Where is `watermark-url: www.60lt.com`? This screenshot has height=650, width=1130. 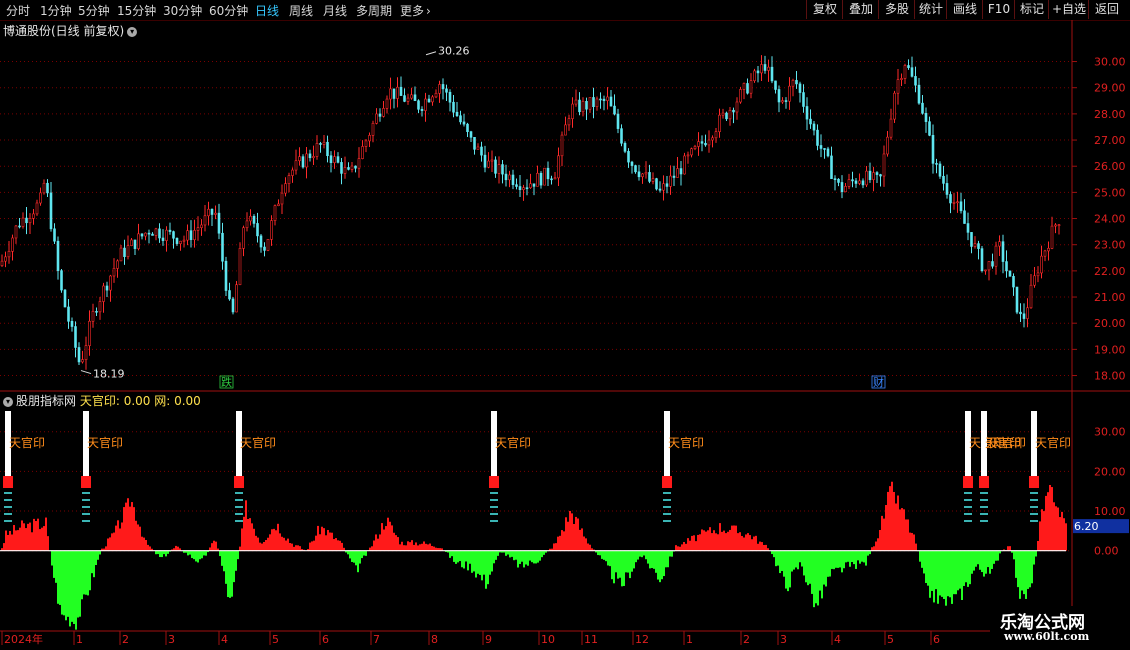 watermark-url: www.60lt.com is located at coordinates (1047, 636).